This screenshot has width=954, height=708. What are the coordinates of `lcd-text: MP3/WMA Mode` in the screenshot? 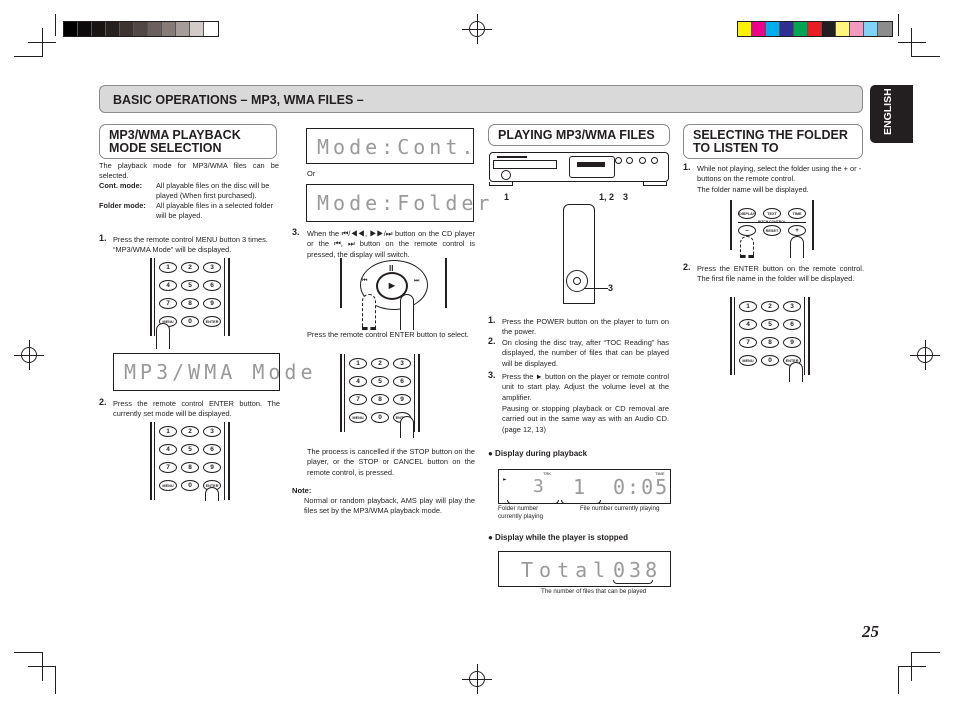 It's located at (220, 372).